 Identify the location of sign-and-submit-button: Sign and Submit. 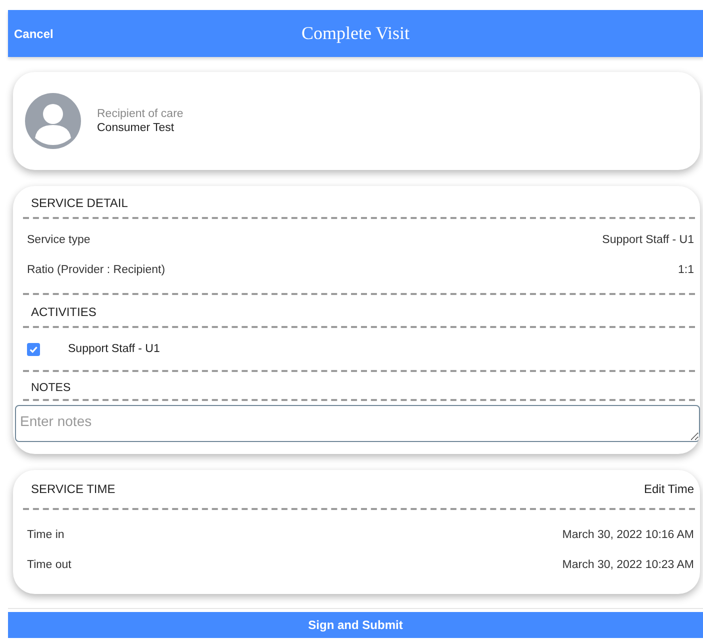
(355, 625).